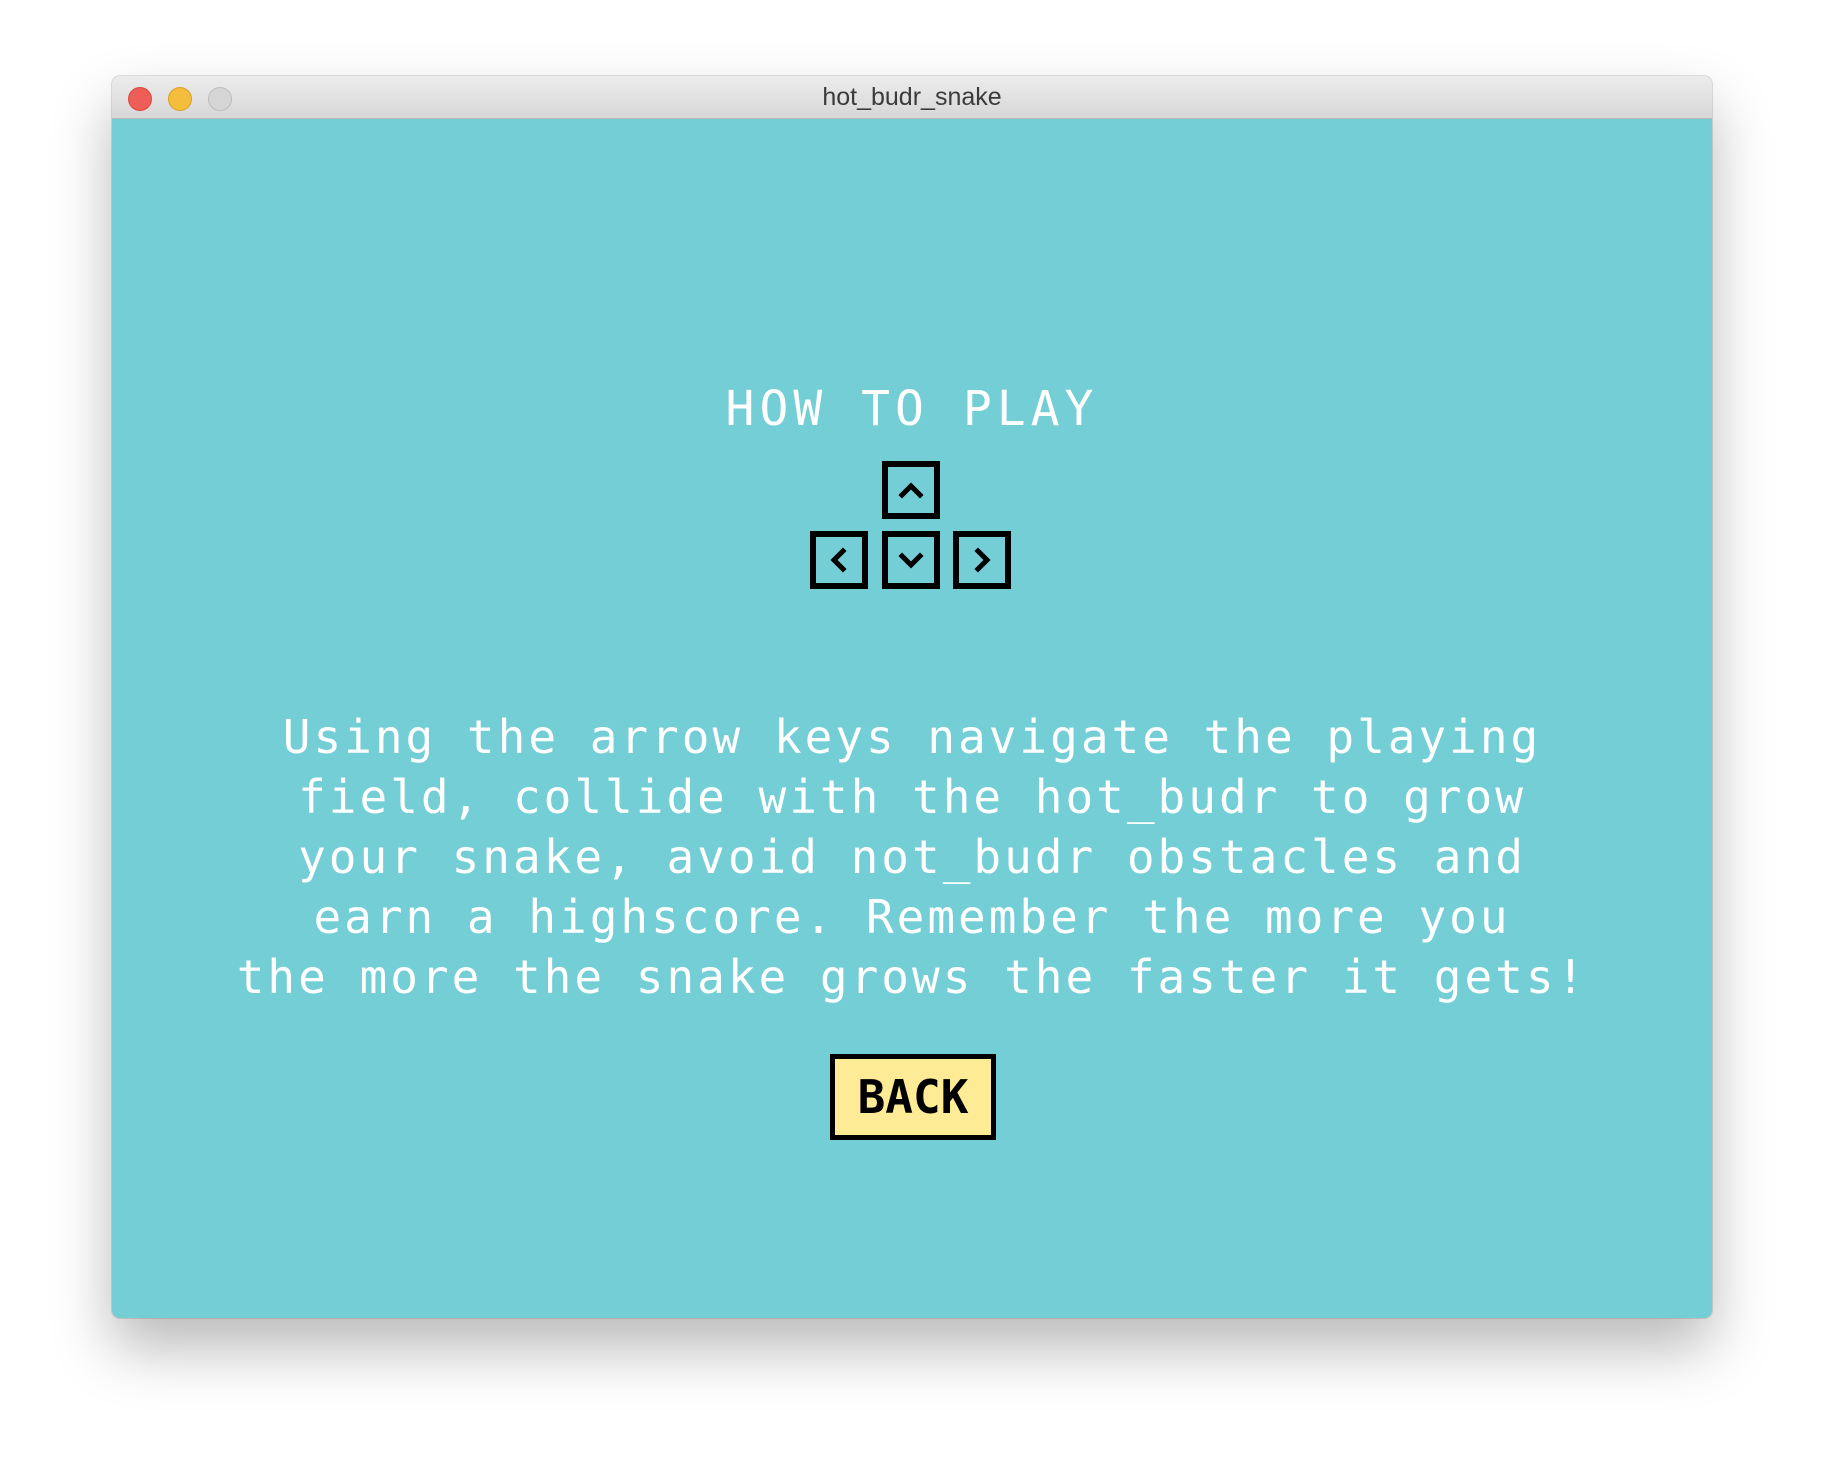  I want to click on window-title: hot_budr_snake, so click(912, 97).